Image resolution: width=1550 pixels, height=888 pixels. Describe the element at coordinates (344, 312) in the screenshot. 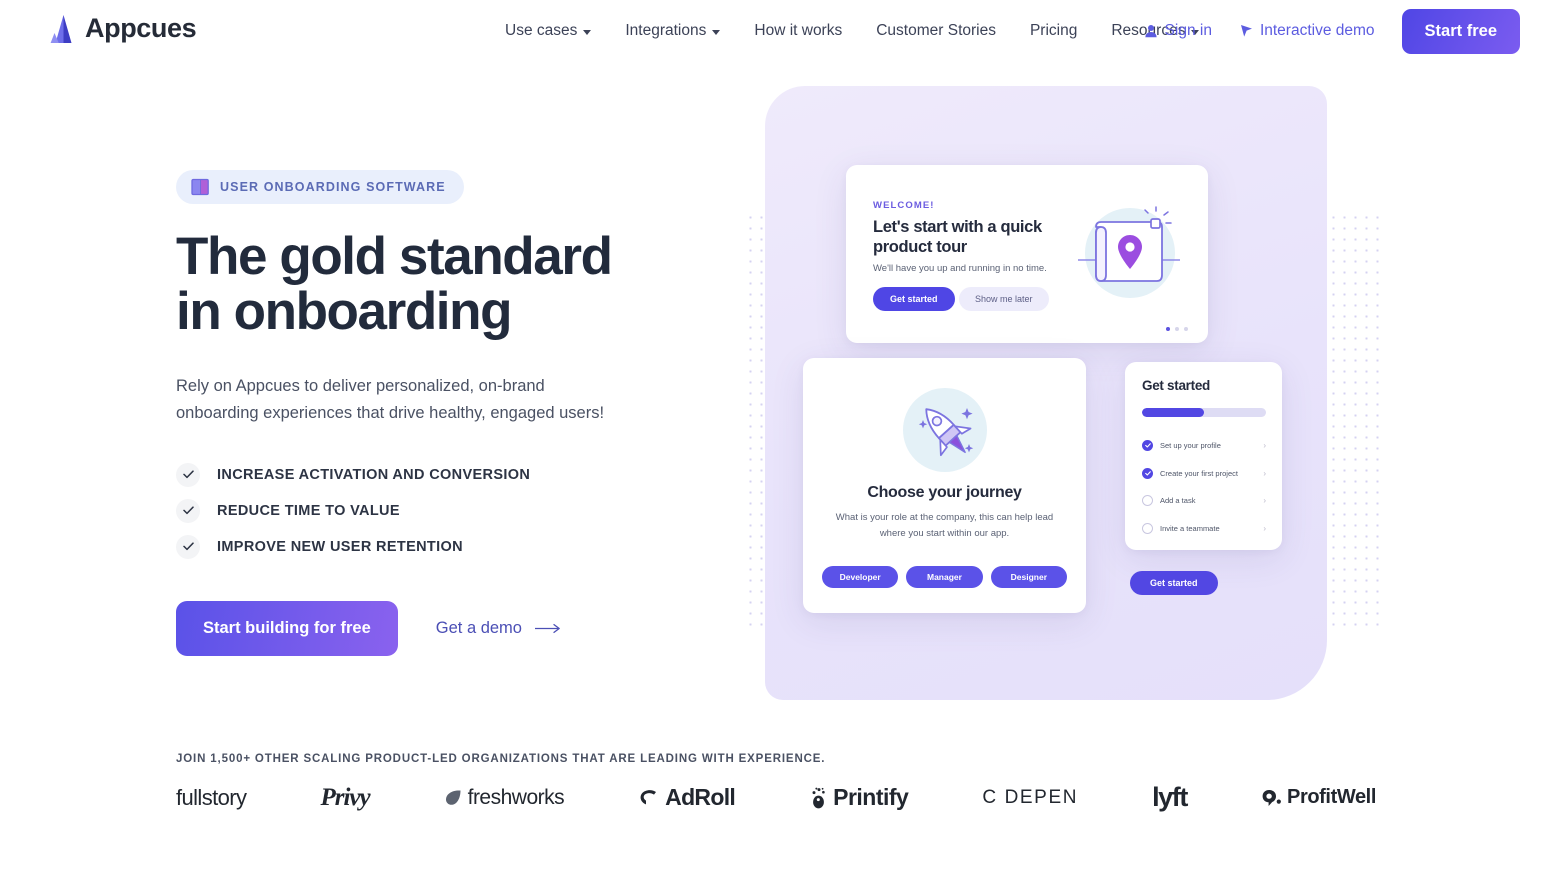

I see `headline-line-2: in onboarding` at that location.